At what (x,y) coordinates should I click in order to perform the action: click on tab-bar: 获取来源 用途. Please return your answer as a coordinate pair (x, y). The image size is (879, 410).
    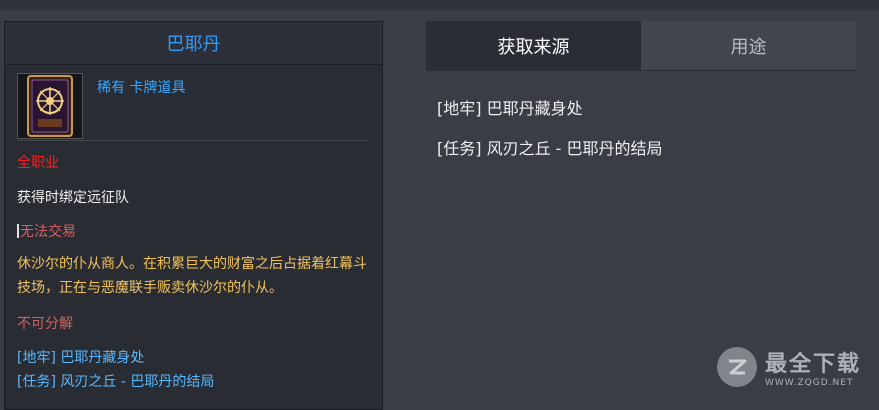
    Looking at the image, I should click on (641, 46).